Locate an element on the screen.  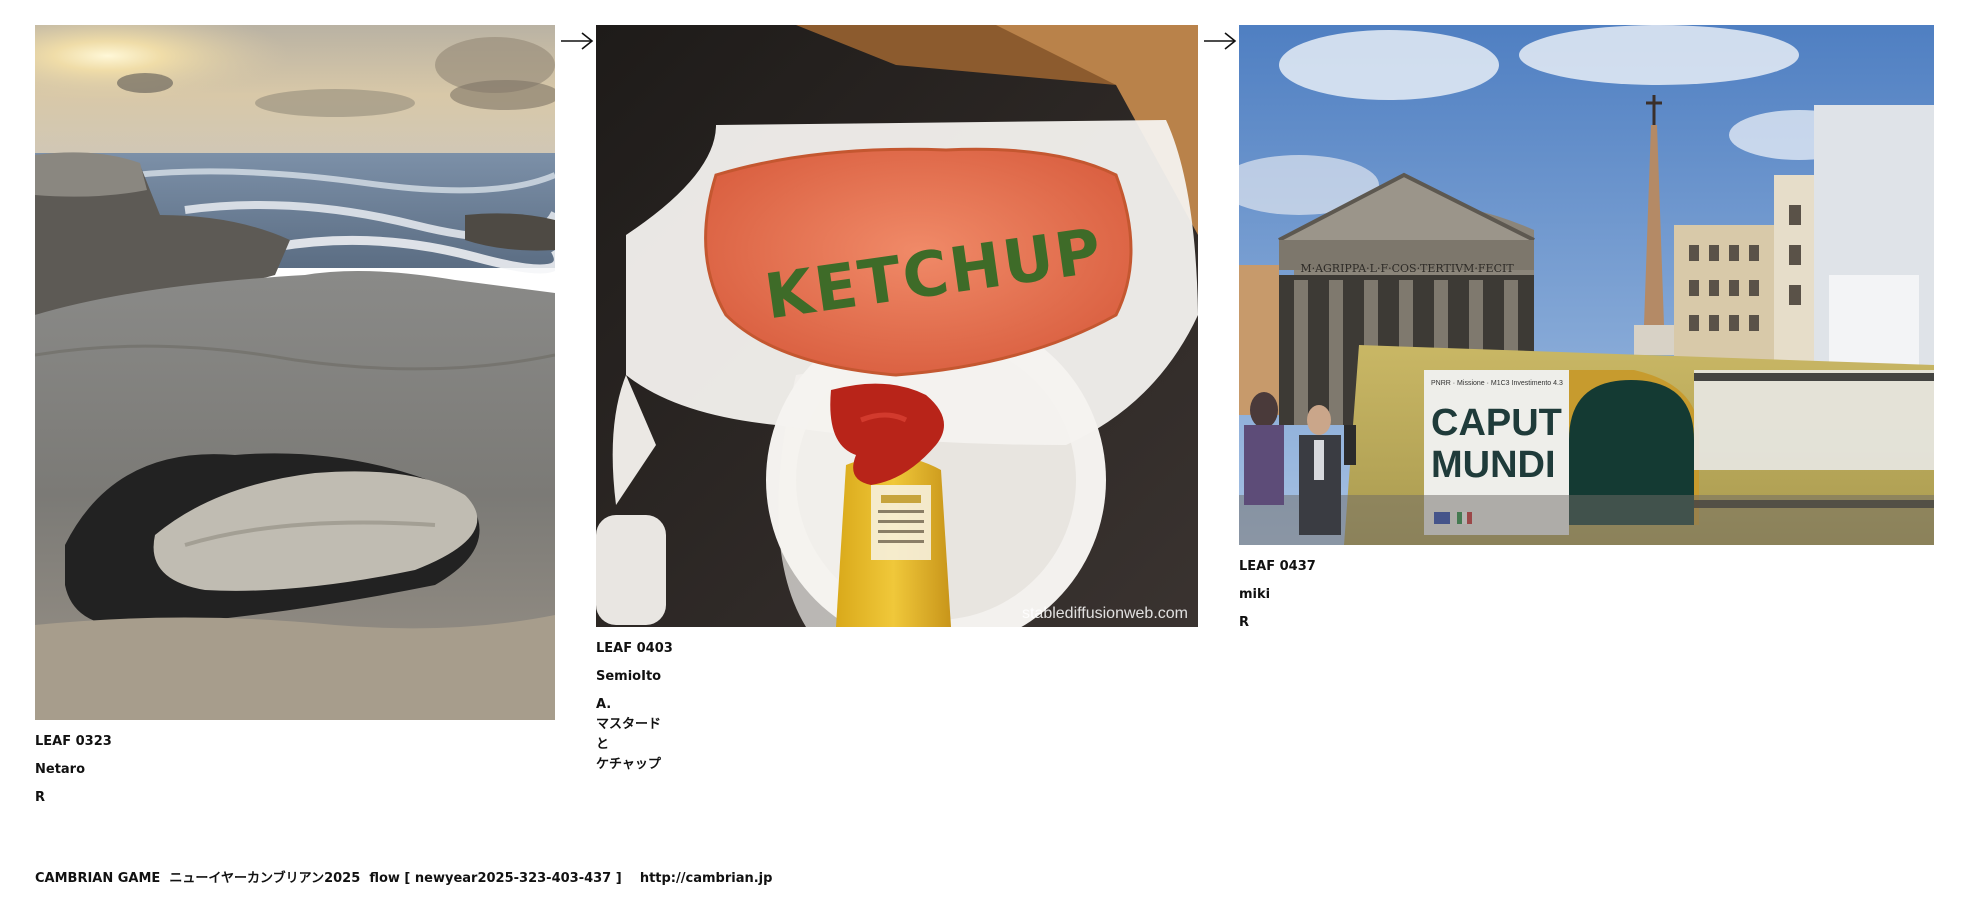
leaf-author: SemioIto is located at coordinates (629, 676).